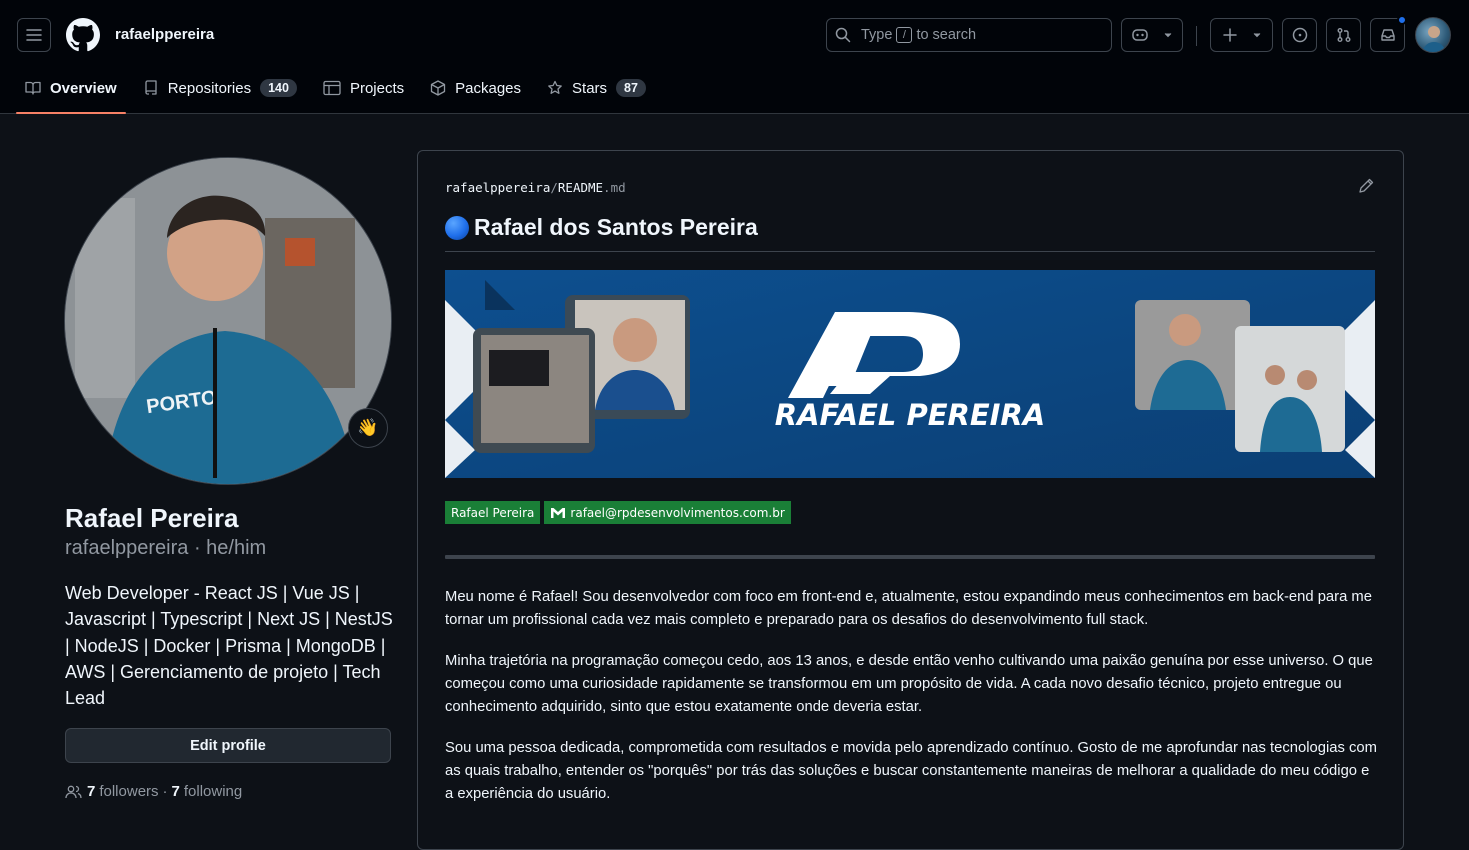 This screenshot has height=850, width=1469. I want to click on waving-hand-icon: 👋, so click(368, 427).